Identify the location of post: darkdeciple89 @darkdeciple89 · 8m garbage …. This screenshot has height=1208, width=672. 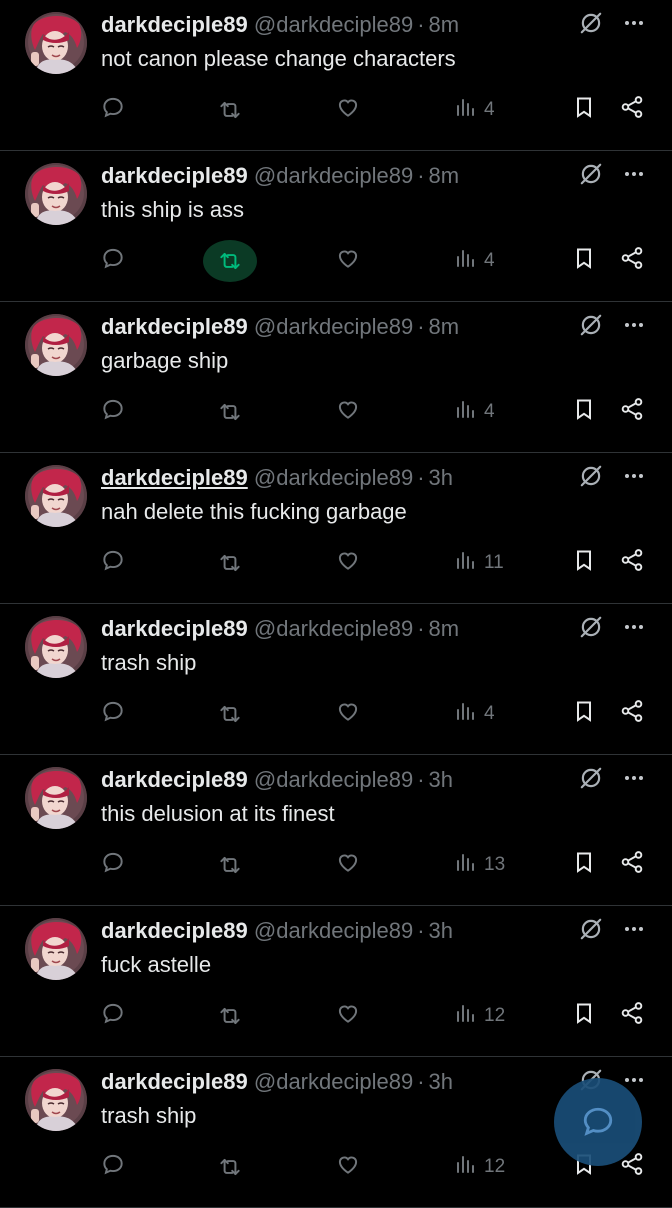
(336, 377).